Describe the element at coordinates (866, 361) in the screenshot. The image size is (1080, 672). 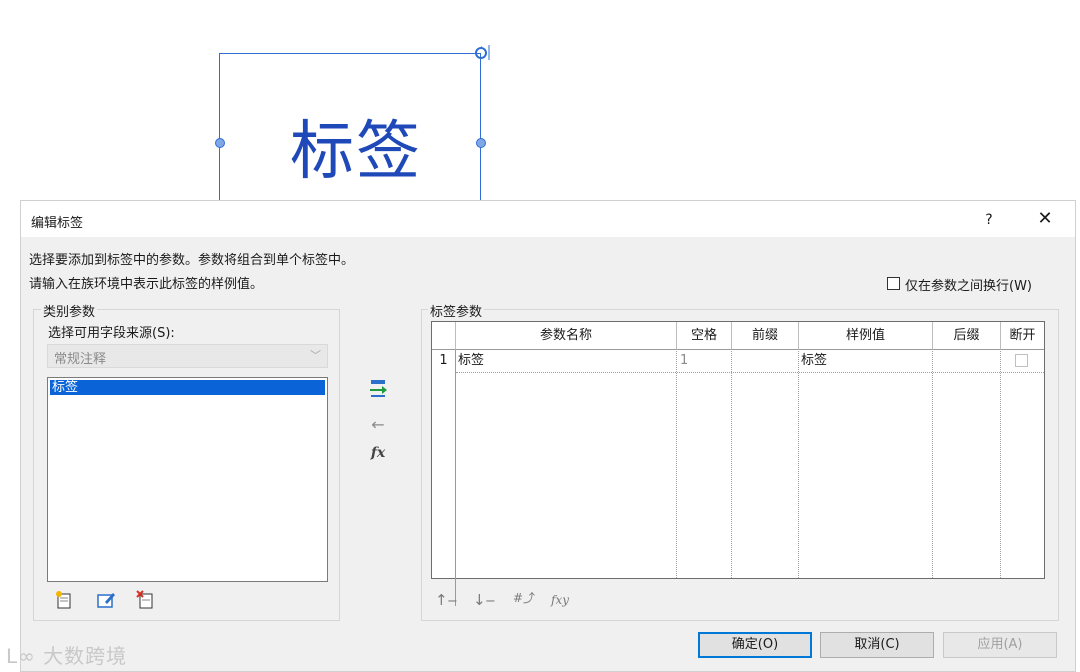
I see `cell-sample-value: 标签` at that location.